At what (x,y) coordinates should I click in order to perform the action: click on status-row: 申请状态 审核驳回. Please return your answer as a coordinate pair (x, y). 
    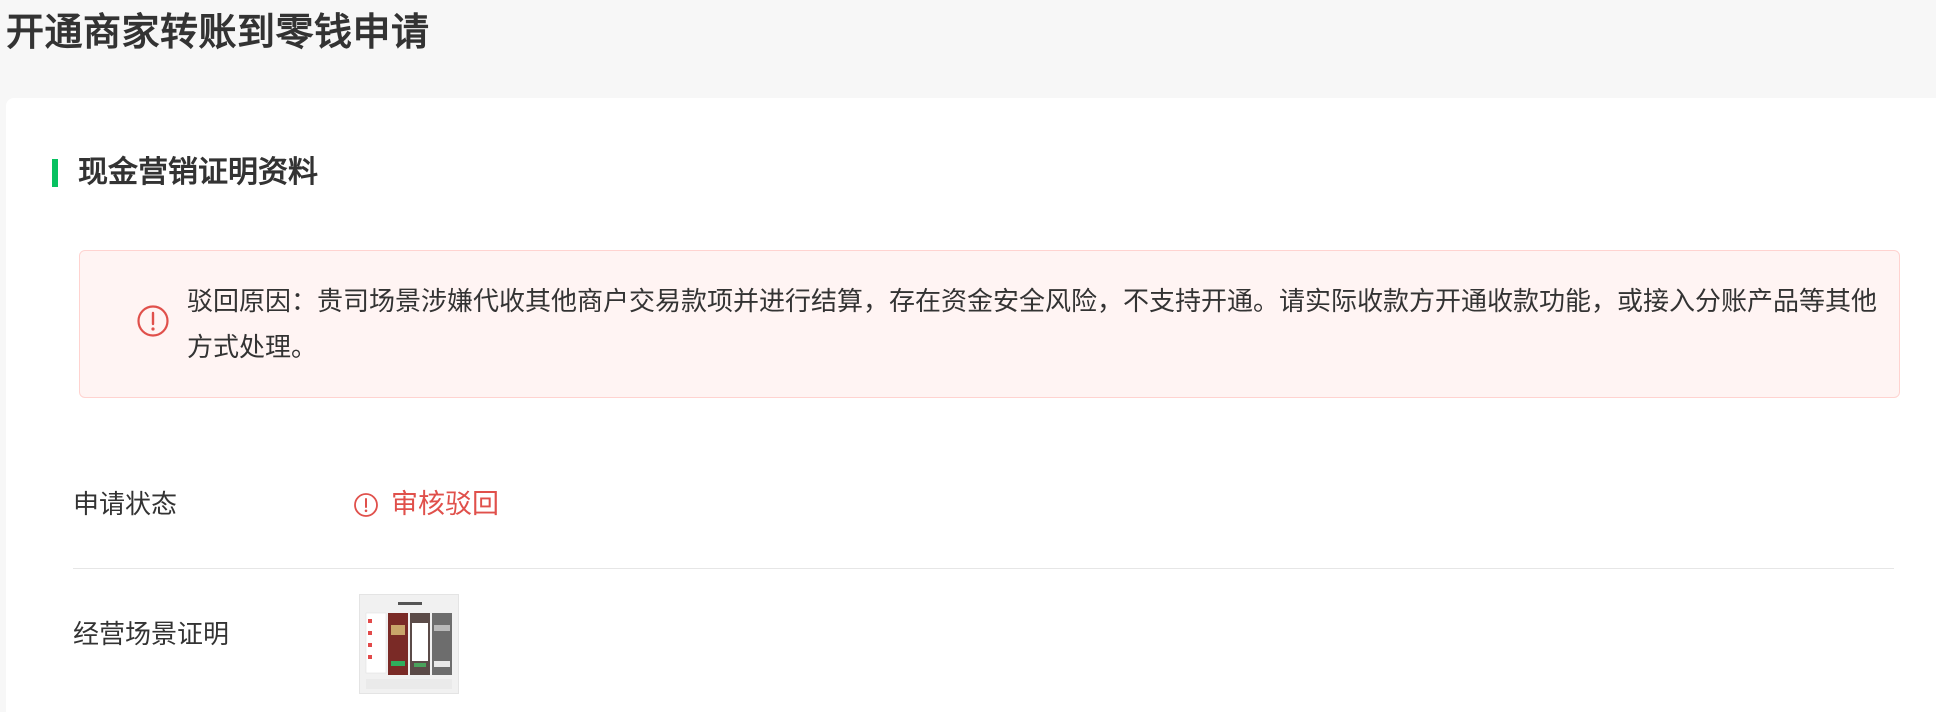
    Looking at the image, I should click on (983, 505).